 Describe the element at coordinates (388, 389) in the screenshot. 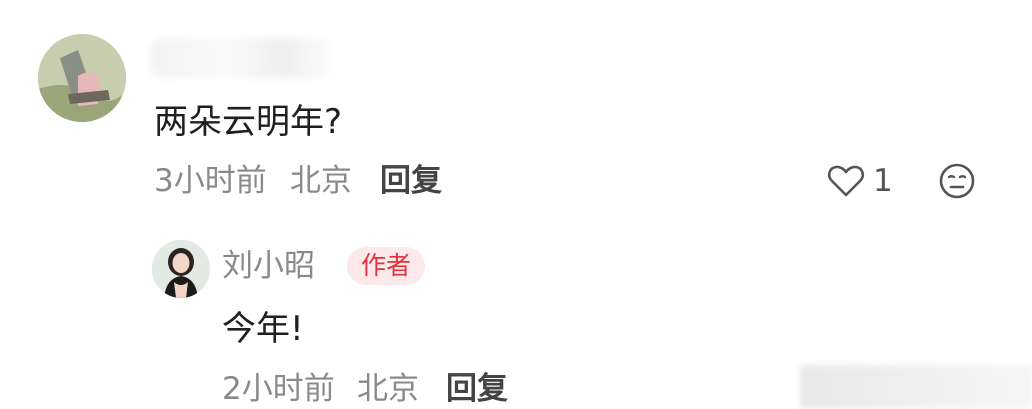

I see `reply-location: 北京` at that location.